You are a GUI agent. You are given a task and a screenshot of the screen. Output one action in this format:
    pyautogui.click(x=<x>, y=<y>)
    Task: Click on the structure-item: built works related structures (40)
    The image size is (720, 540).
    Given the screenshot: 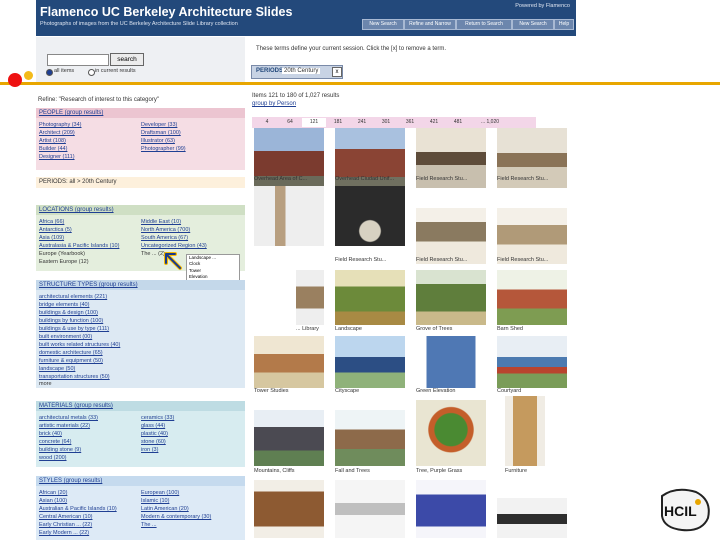 What is the action you would take?
    pyautogui.click(x=79, y=345)
    